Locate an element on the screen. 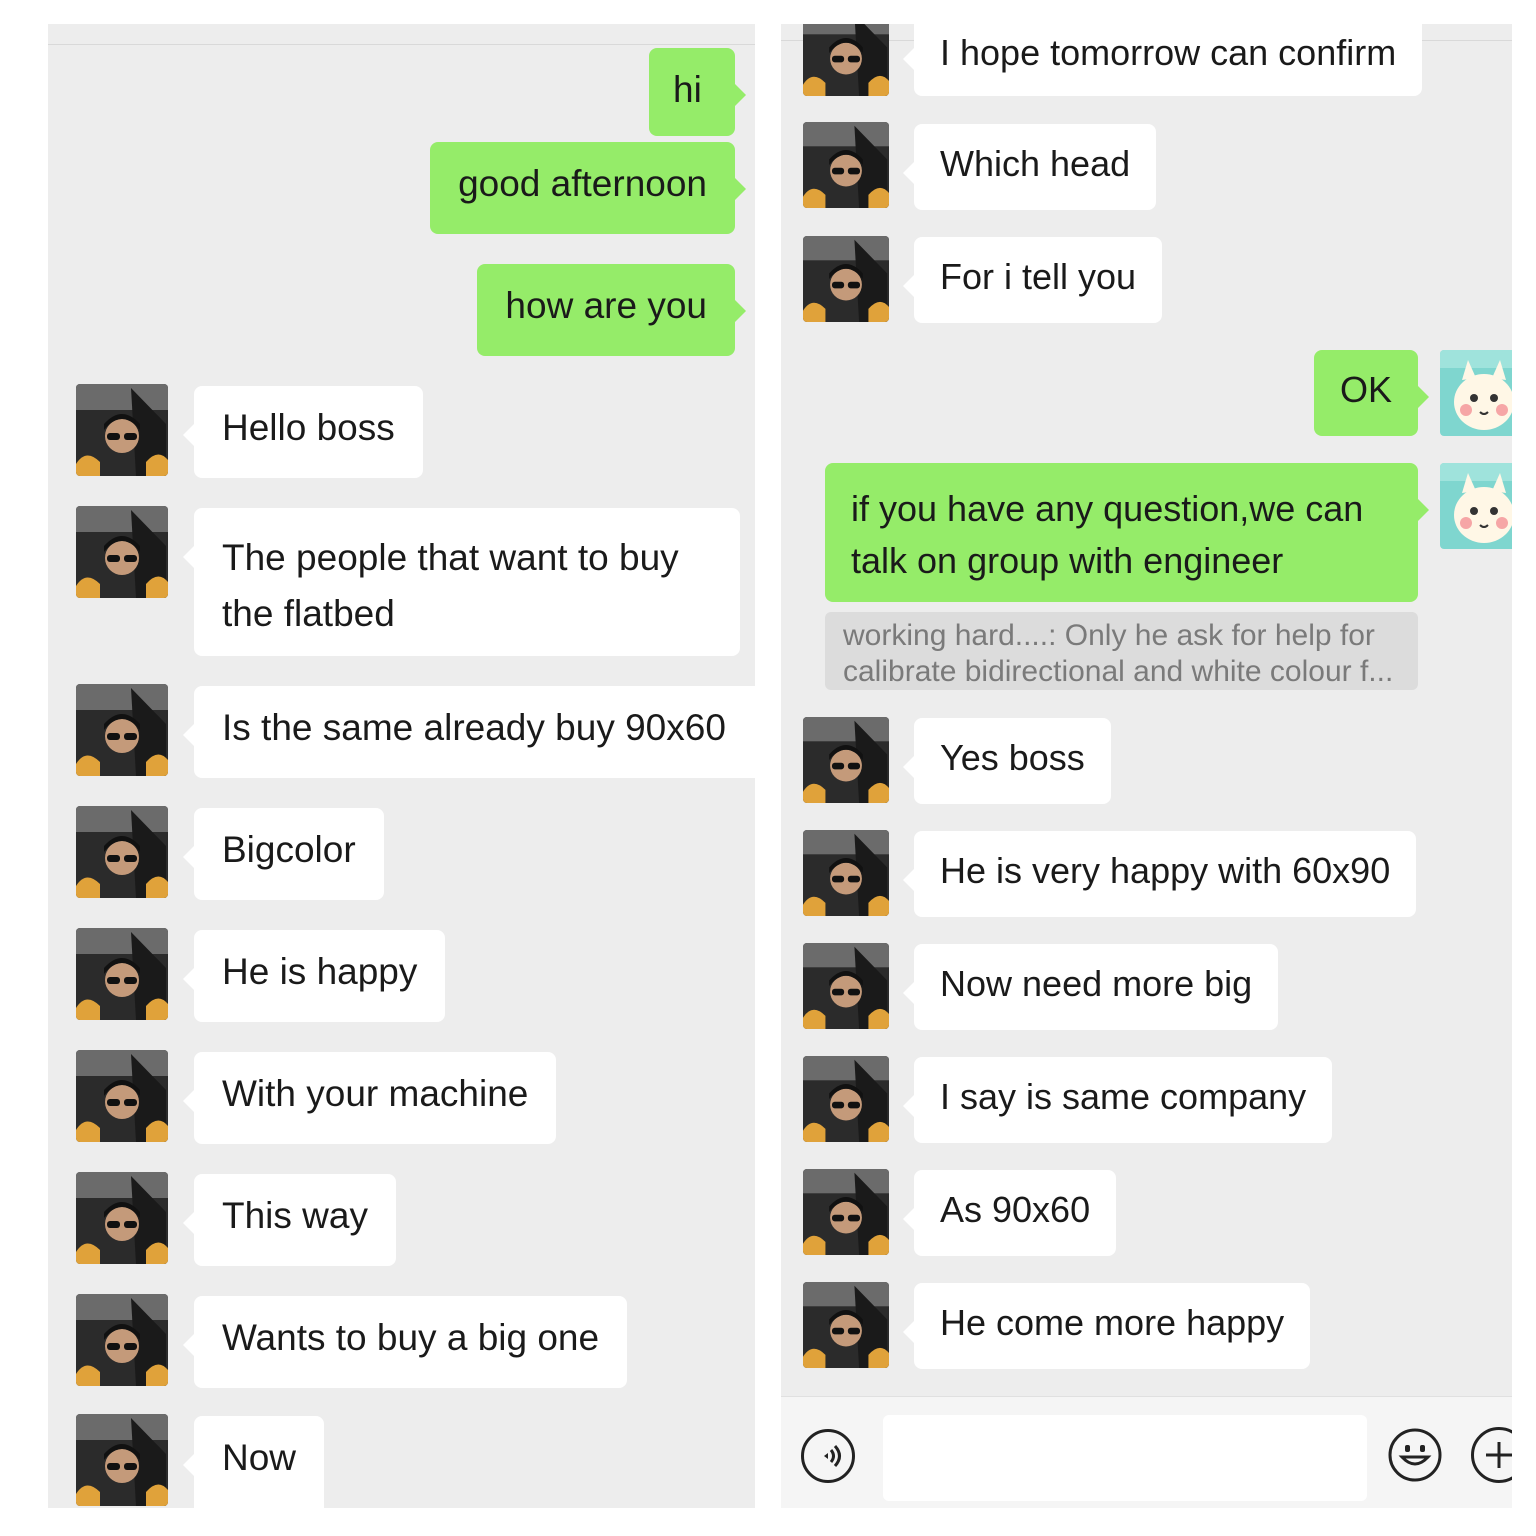  message-bubble-incoming: I hope tomorrow can confirm is located at coordinates (1162, 60).